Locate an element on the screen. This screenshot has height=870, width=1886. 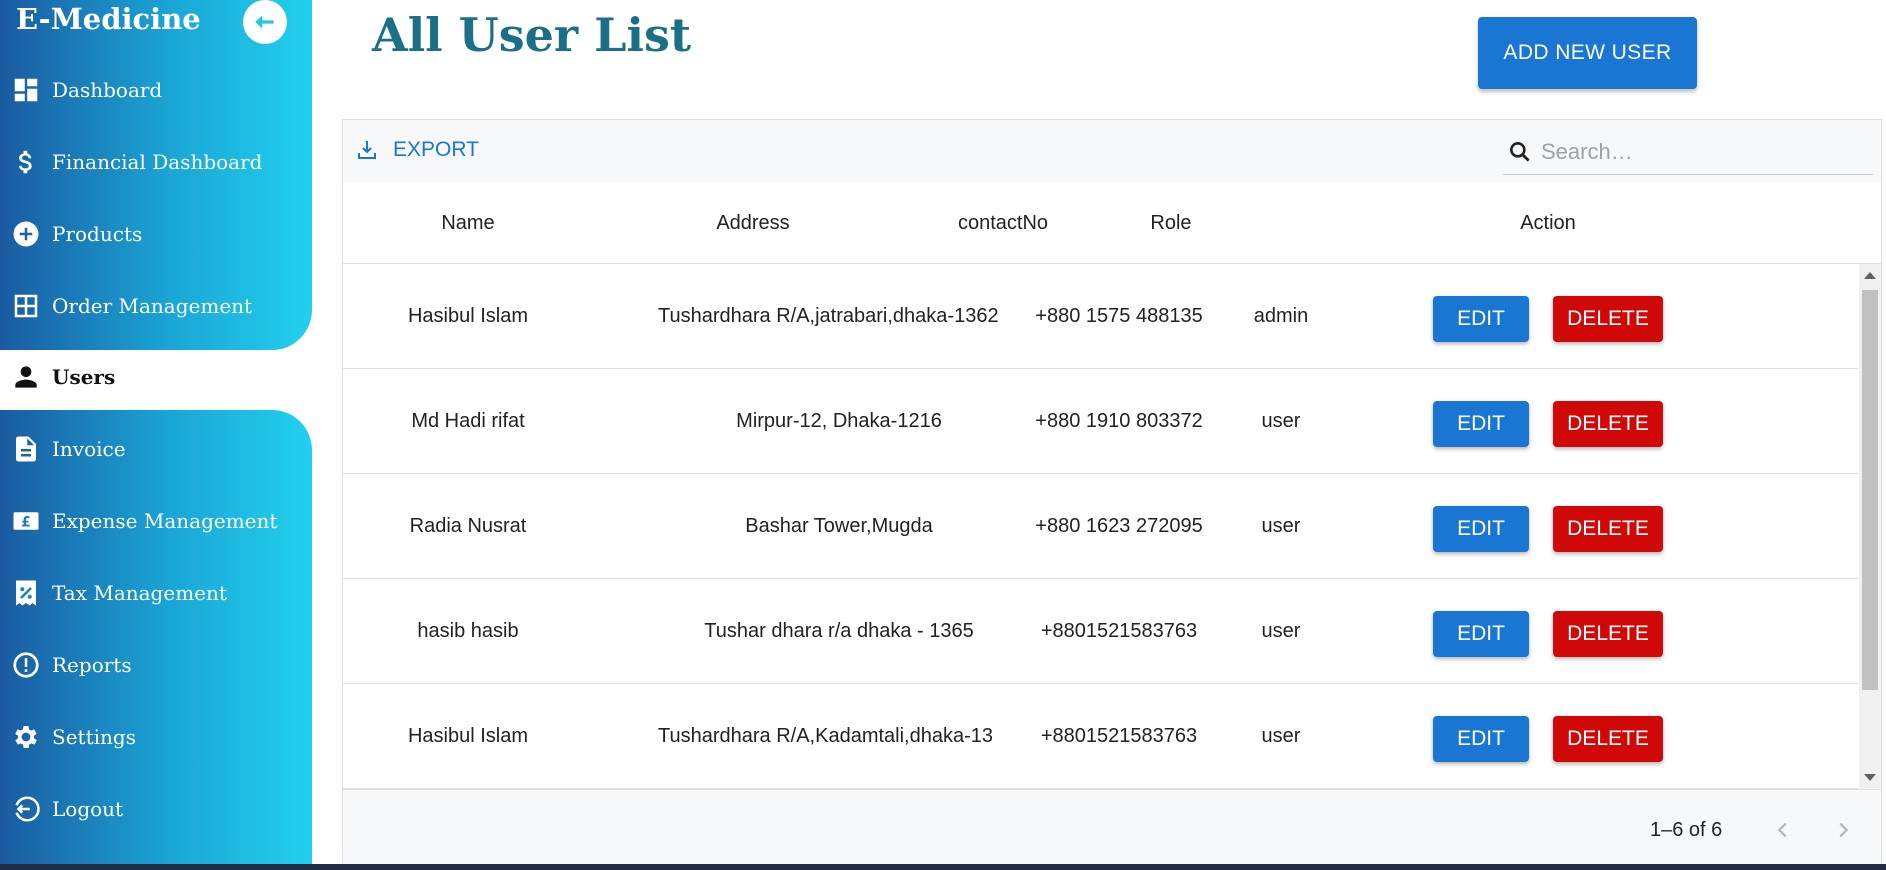
cell-address: Tushardhara R/A,jatrabari,dhaka-1362 is located at coordinates (828, 316).